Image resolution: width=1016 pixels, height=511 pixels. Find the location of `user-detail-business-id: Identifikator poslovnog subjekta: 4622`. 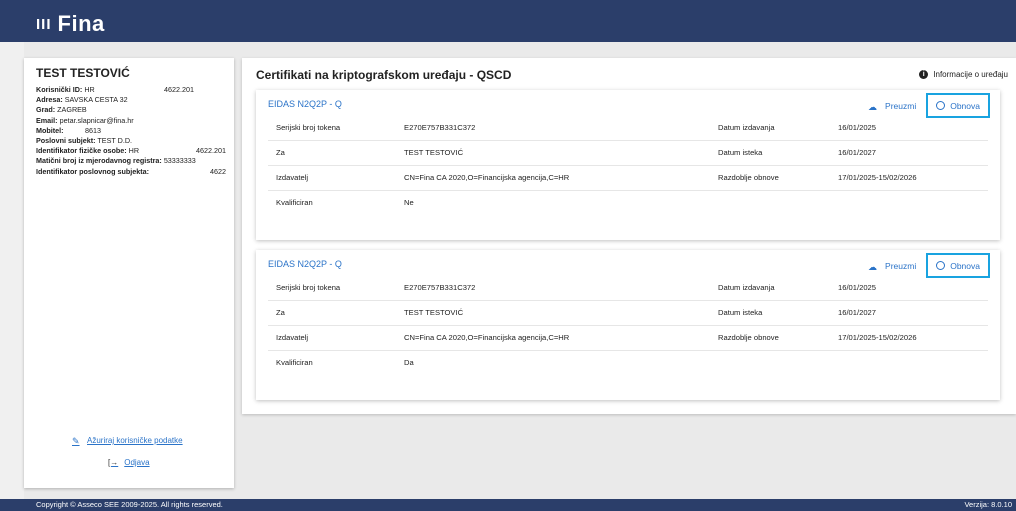

user-detail-business-id: Identifikator poslovnog subjekta: 4622 is located at coordinates (131, 171).